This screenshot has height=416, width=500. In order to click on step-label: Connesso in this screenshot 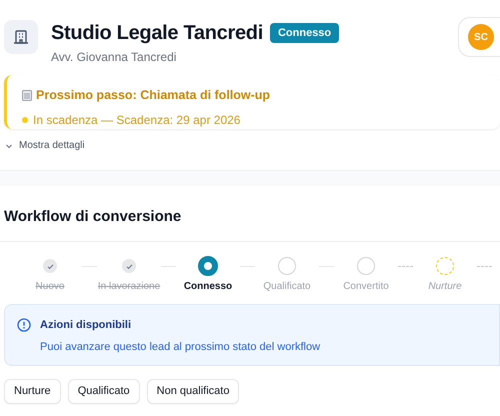, I will do `click(208, 287)`.